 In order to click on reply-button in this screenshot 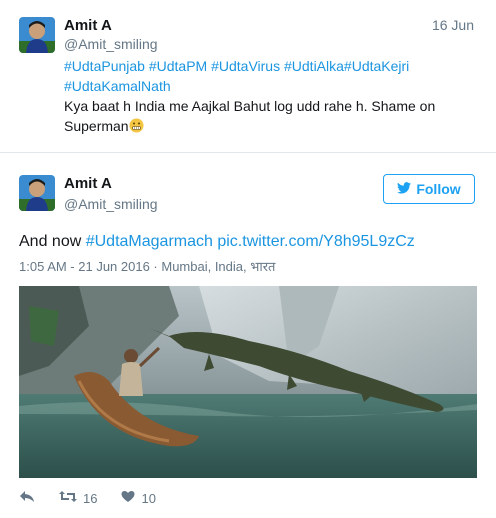, I will do `click(27, 498)`.